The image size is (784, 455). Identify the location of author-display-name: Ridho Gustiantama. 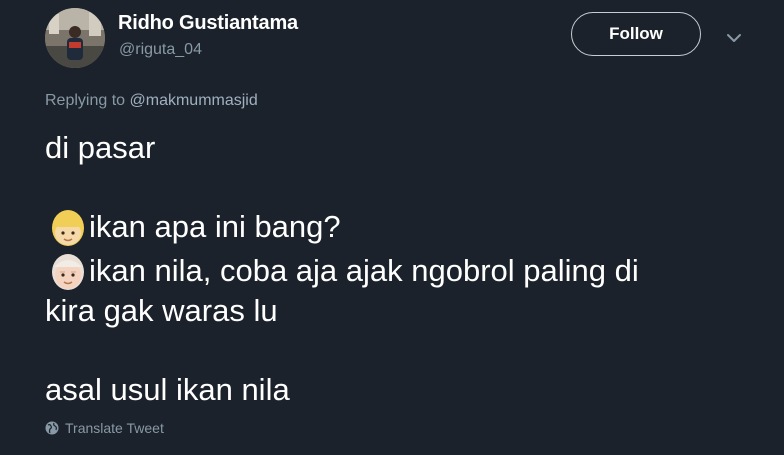
(208, 23).